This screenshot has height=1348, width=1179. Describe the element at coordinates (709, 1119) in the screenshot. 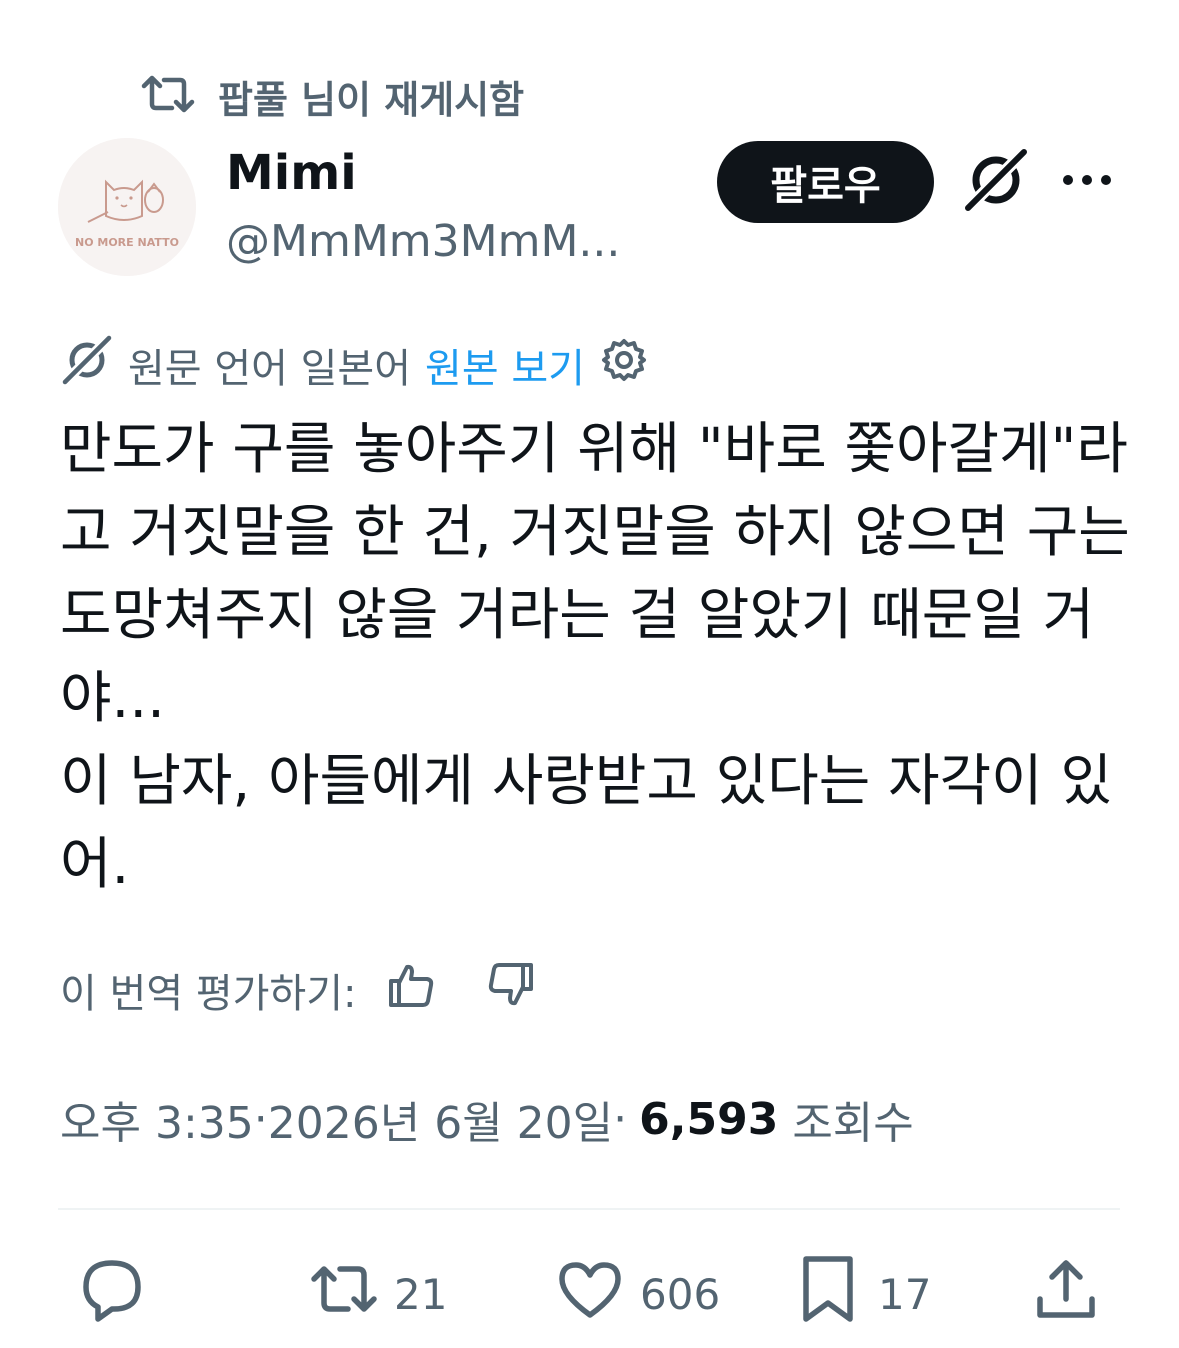

I see `view-count: 6,593` at that location.